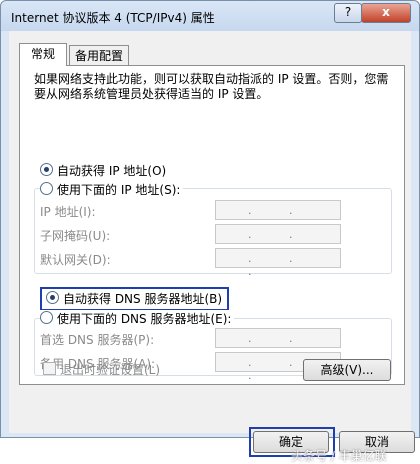 The image size is (420, 464). What do you see at coordinates (143, 299) in the screenshot?
I see `auto-dns-label: 自动获得 DNS 服务器地址(B)` at bounding box center [143, 299].